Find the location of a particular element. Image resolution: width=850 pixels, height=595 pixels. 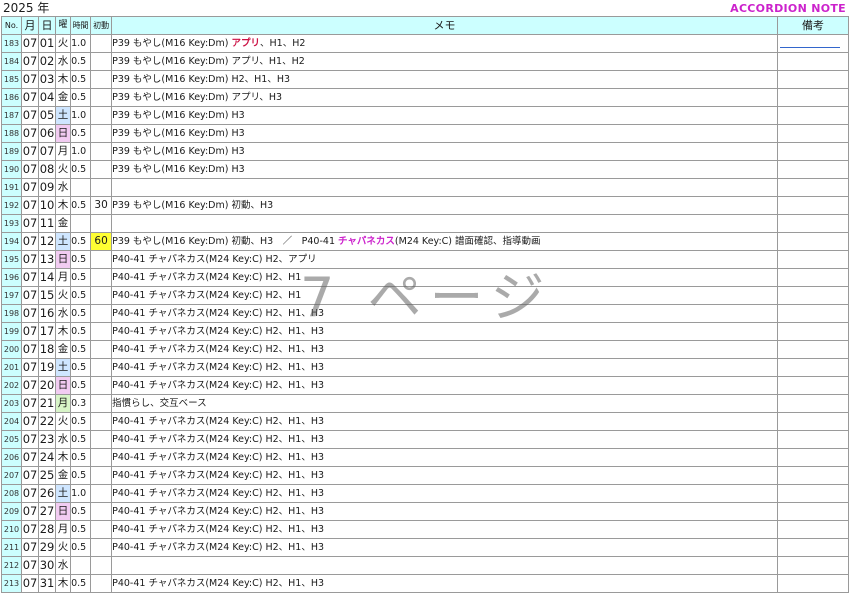

col-header-note: 備考 is located at coordinates (813, 25).